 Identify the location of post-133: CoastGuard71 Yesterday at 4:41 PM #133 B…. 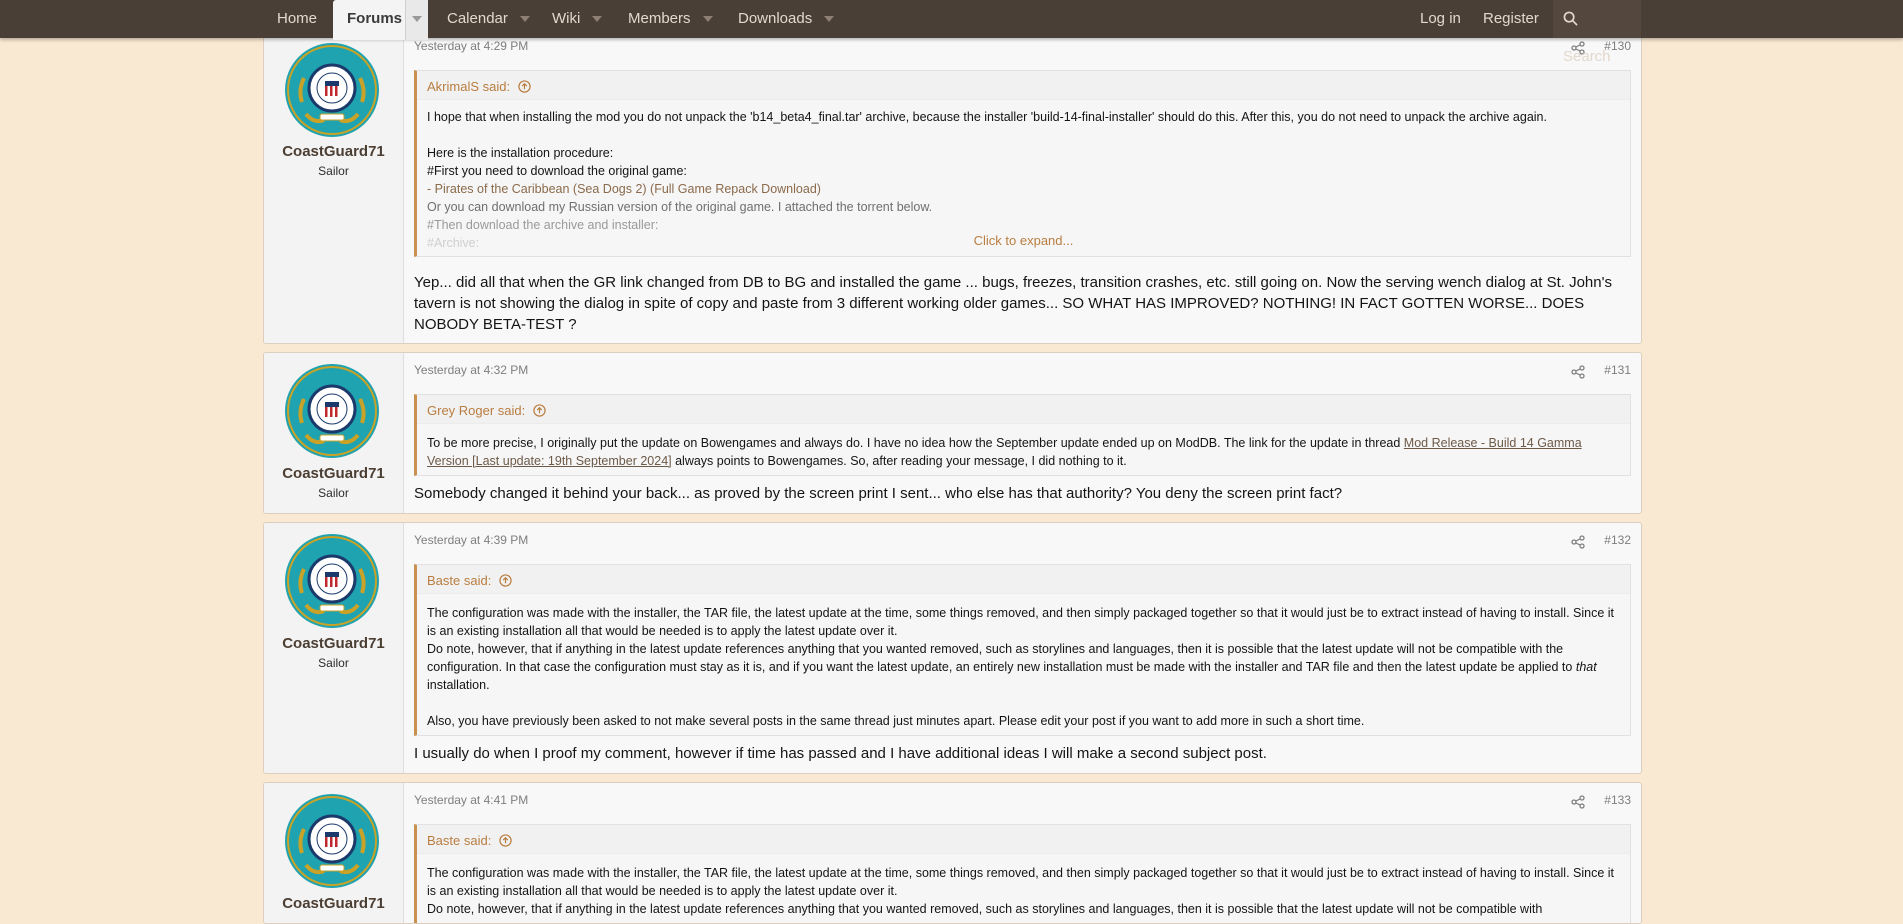
(952, 853).